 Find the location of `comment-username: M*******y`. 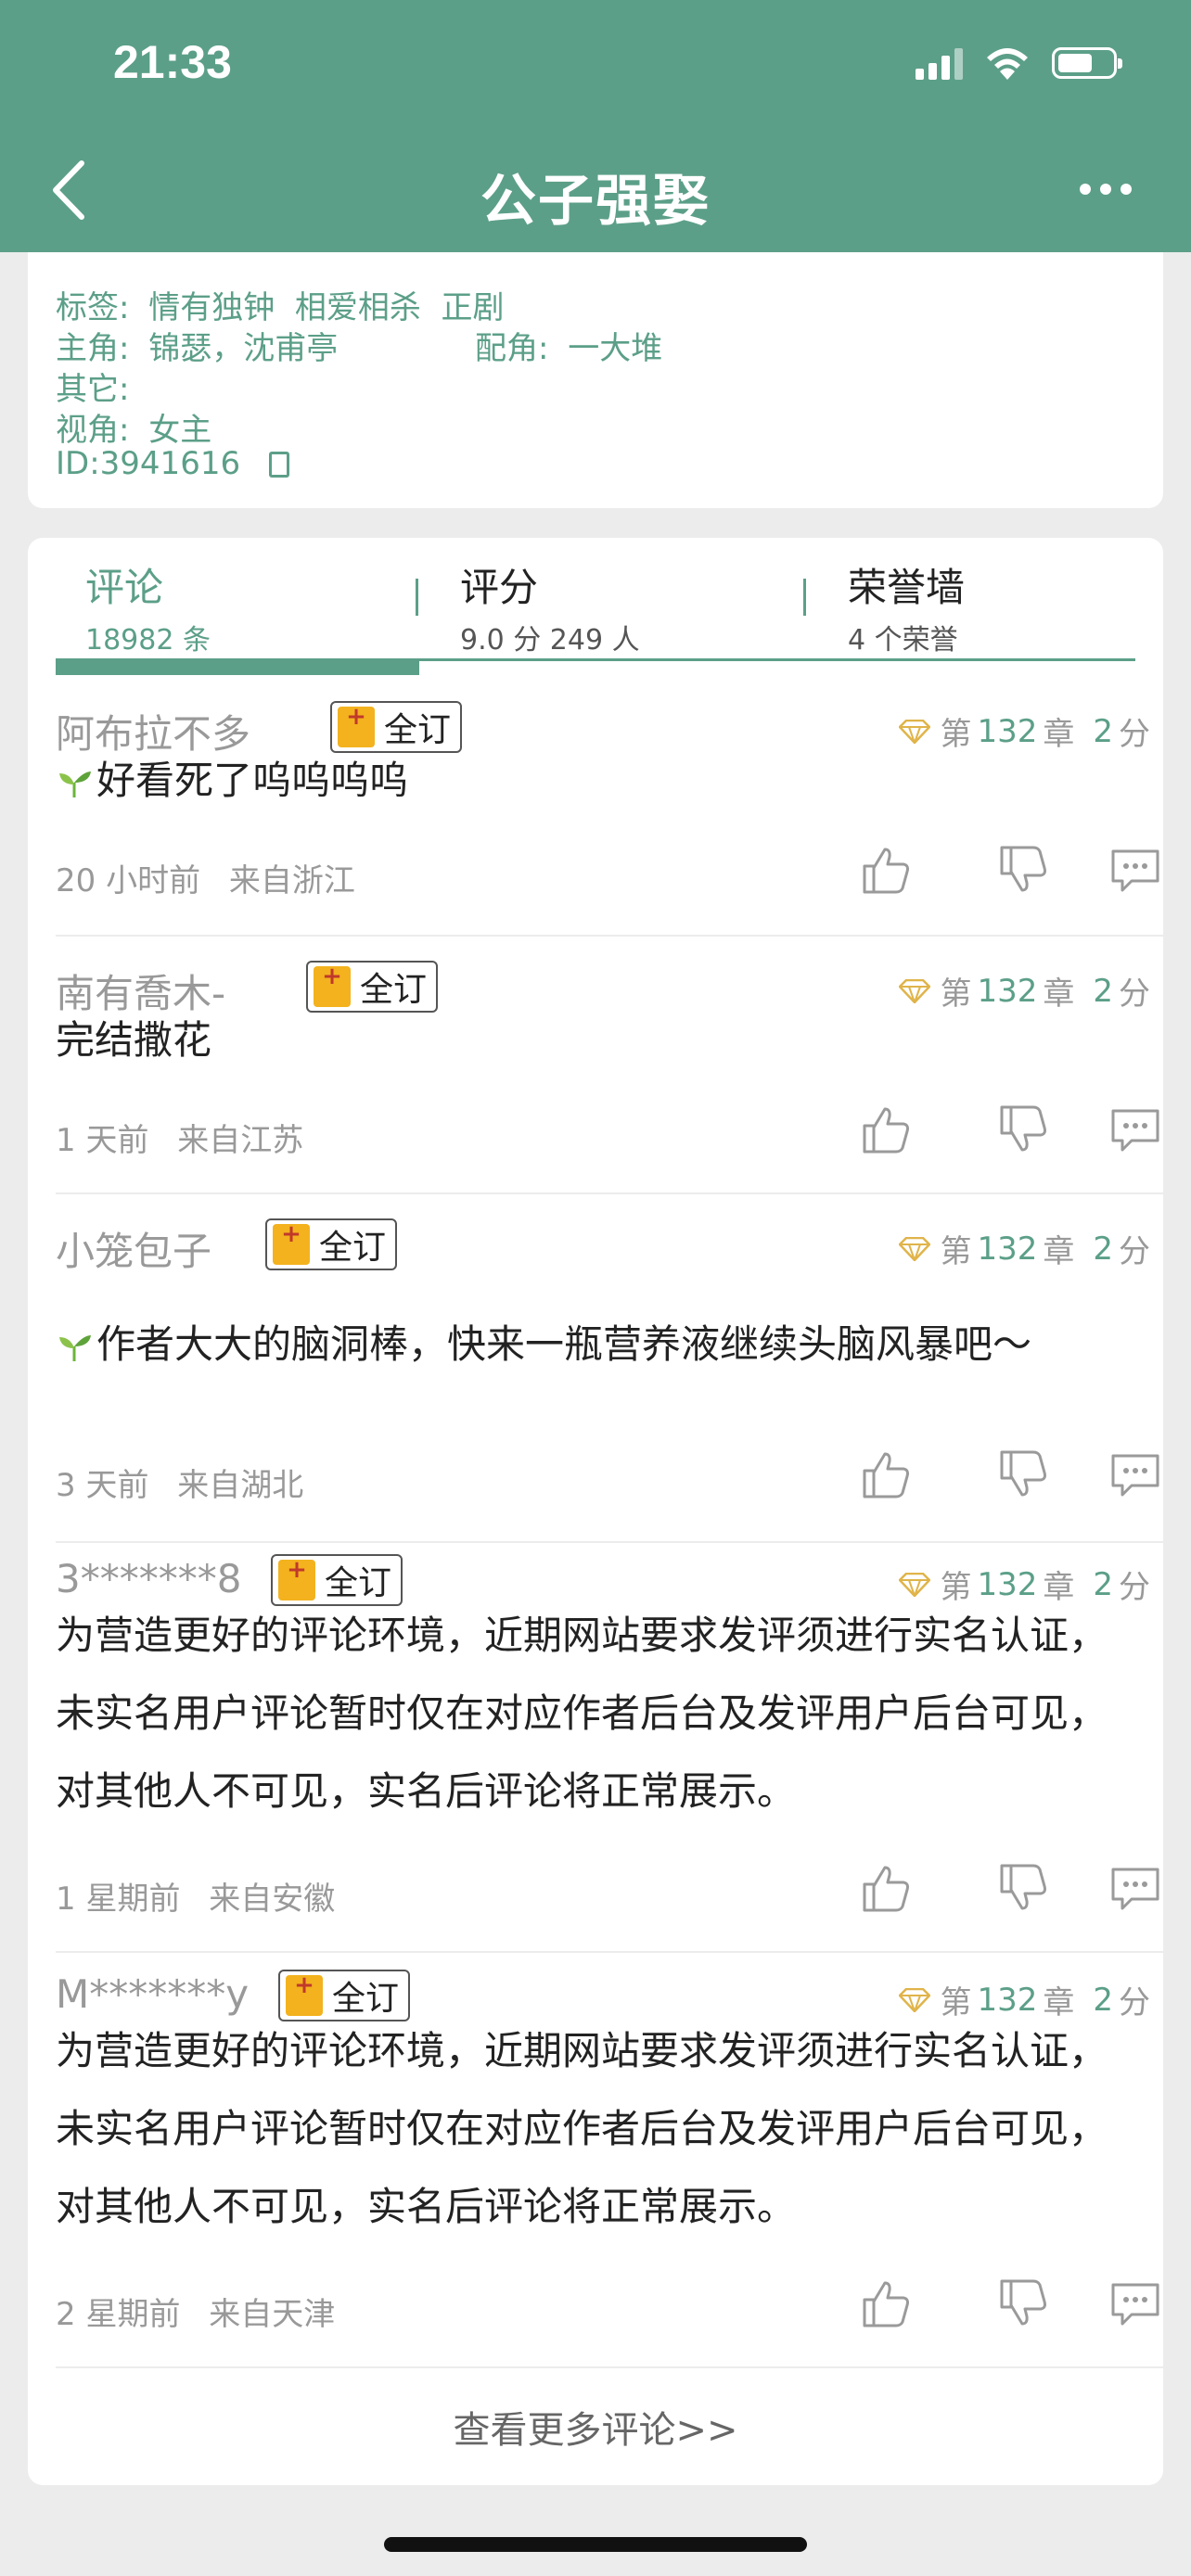

comment-username: M*******y is located at coordinates (152, 1994).